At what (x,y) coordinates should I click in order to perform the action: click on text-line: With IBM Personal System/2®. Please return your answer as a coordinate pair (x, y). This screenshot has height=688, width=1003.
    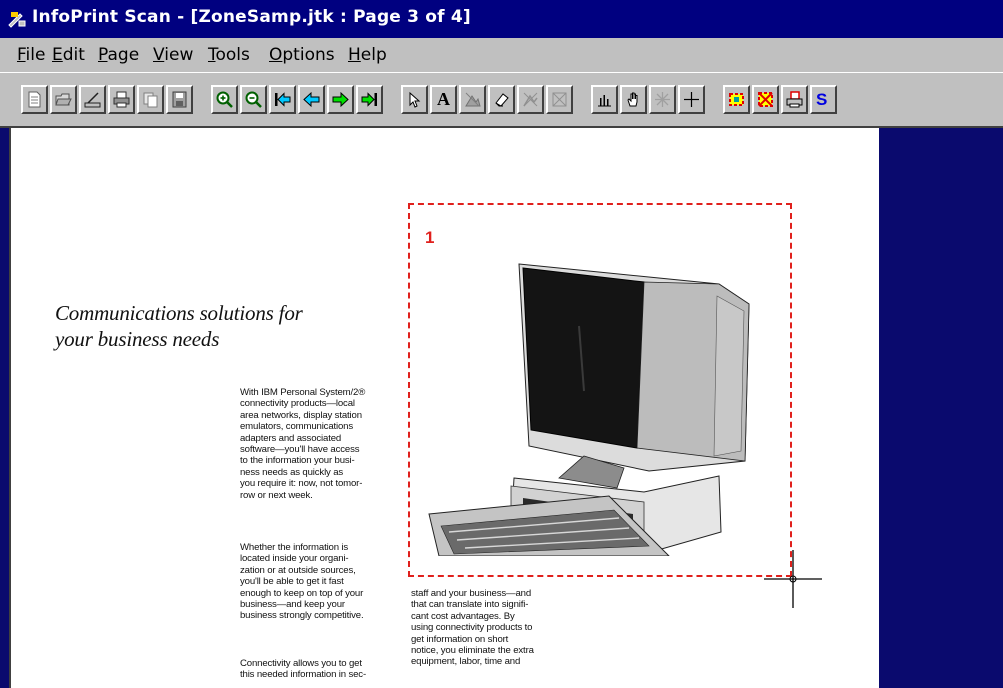
    Looking at the image, I should click on (303, 392).